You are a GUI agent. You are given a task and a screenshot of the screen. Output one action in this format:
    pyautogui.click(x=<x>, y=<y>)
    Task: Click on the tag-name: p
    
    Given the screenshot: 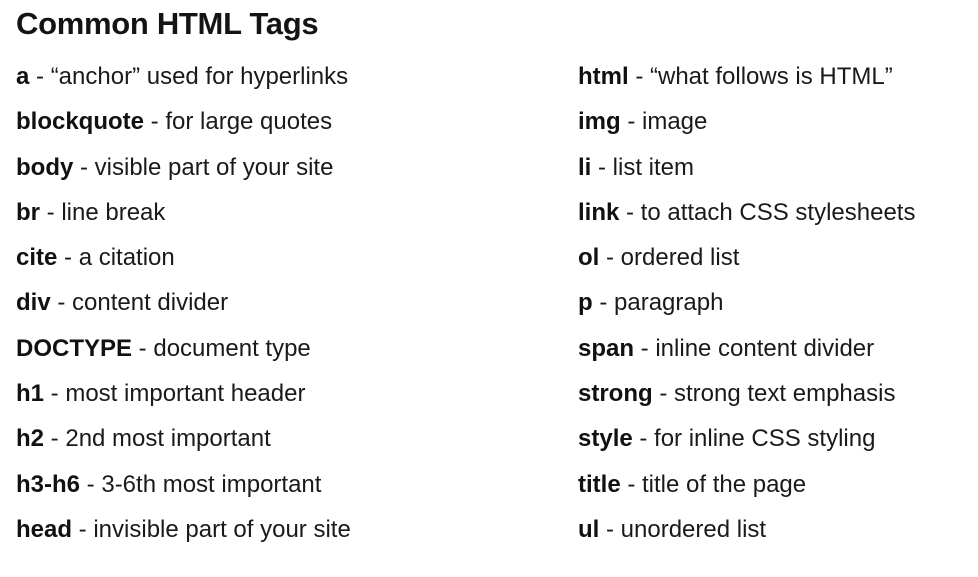 What is the action you would take?
    pyautogui.click(x=585, y=303)
    